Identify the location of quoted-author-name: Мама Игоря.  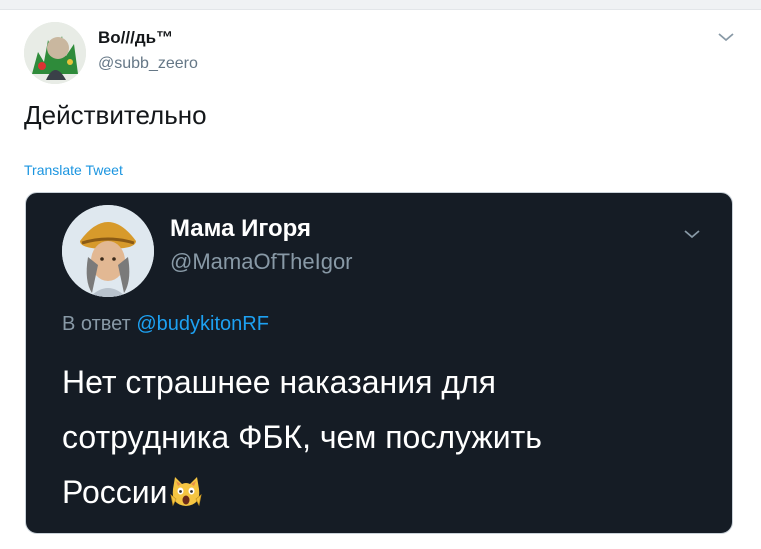
(240, 229).